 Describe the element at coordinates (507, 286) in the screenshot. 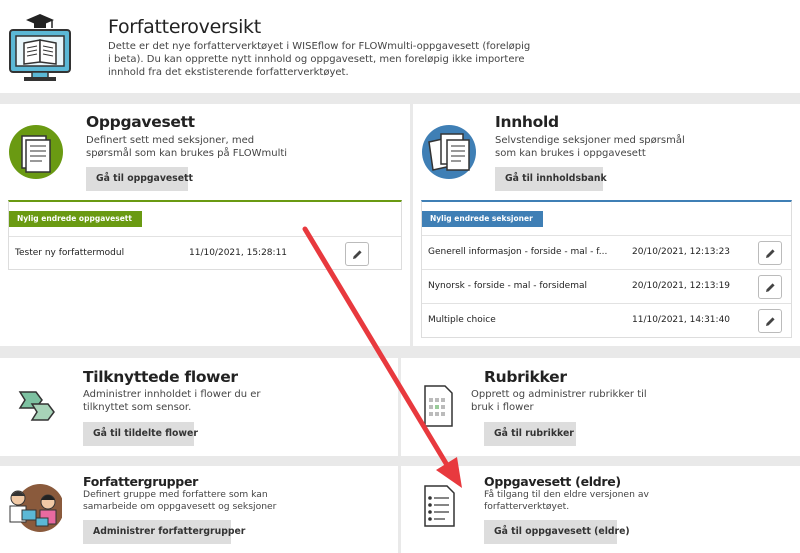

I see `row-name: Nynorsk - forside - mal - forsidemal` at that location.